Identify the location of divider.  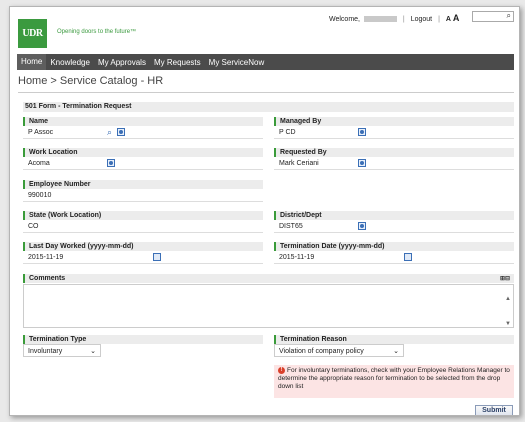
(266, 92).